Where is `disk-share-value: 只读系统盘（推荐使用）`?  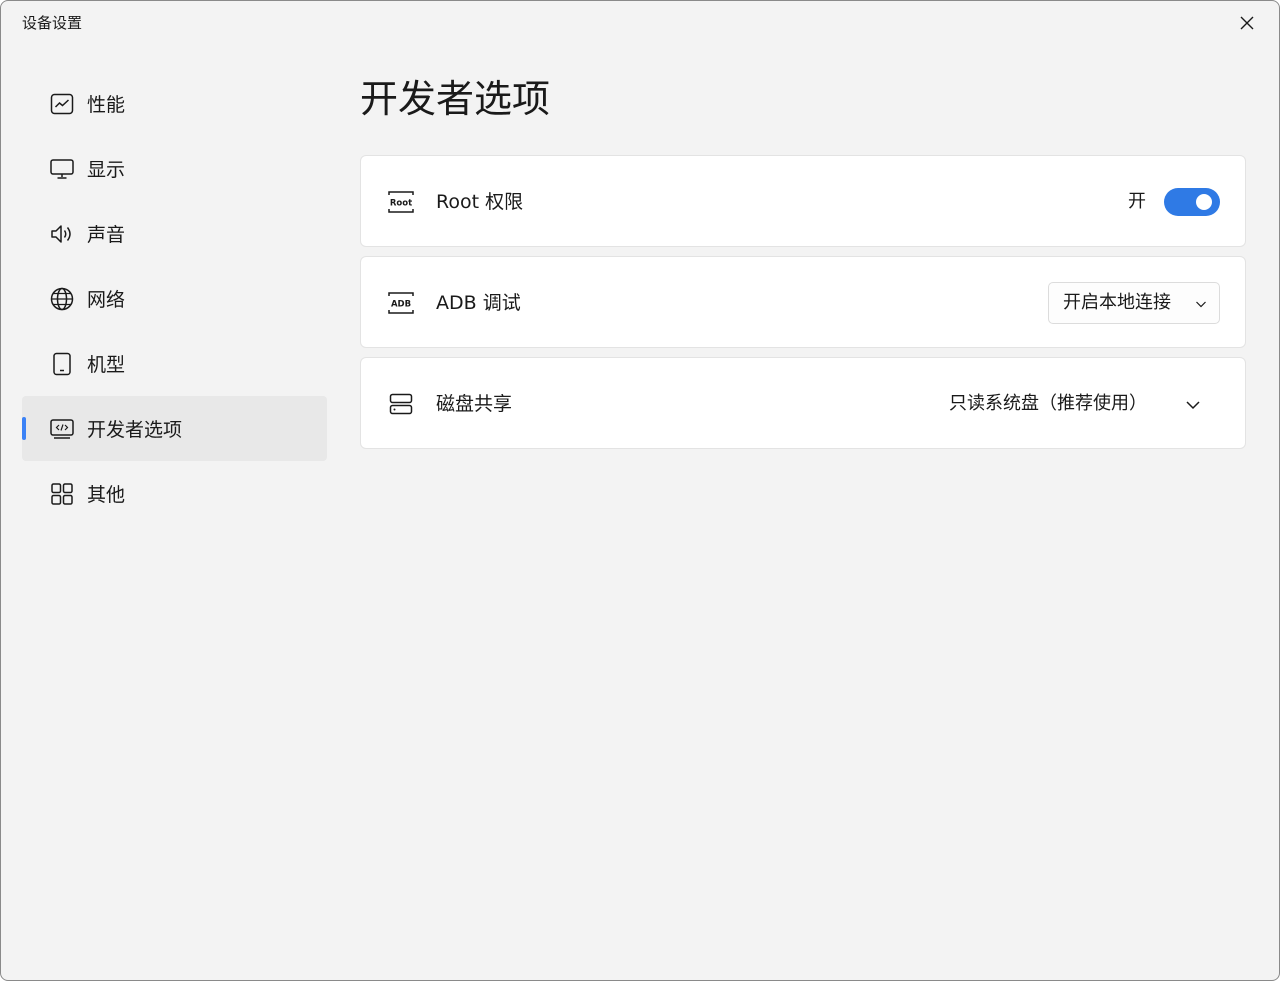 disk-share-value: 只读系统盘（推荐使用） is located at coordinates (1048, 403).